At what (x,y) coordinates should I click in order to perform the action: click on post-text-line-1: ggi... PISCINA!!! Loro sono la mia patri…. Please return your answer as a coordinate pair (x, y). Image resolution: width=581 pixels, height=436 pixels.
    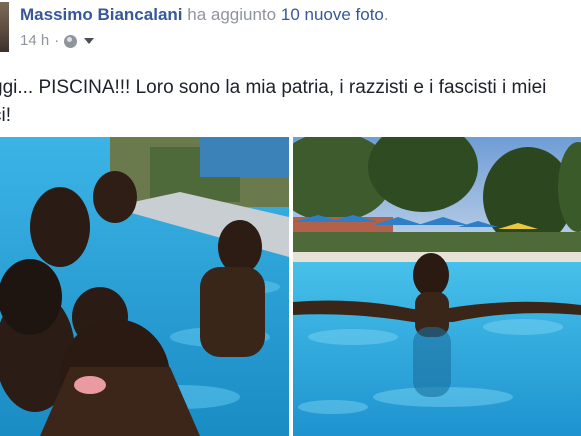
    Looking at the image, I should click on (273, 87).